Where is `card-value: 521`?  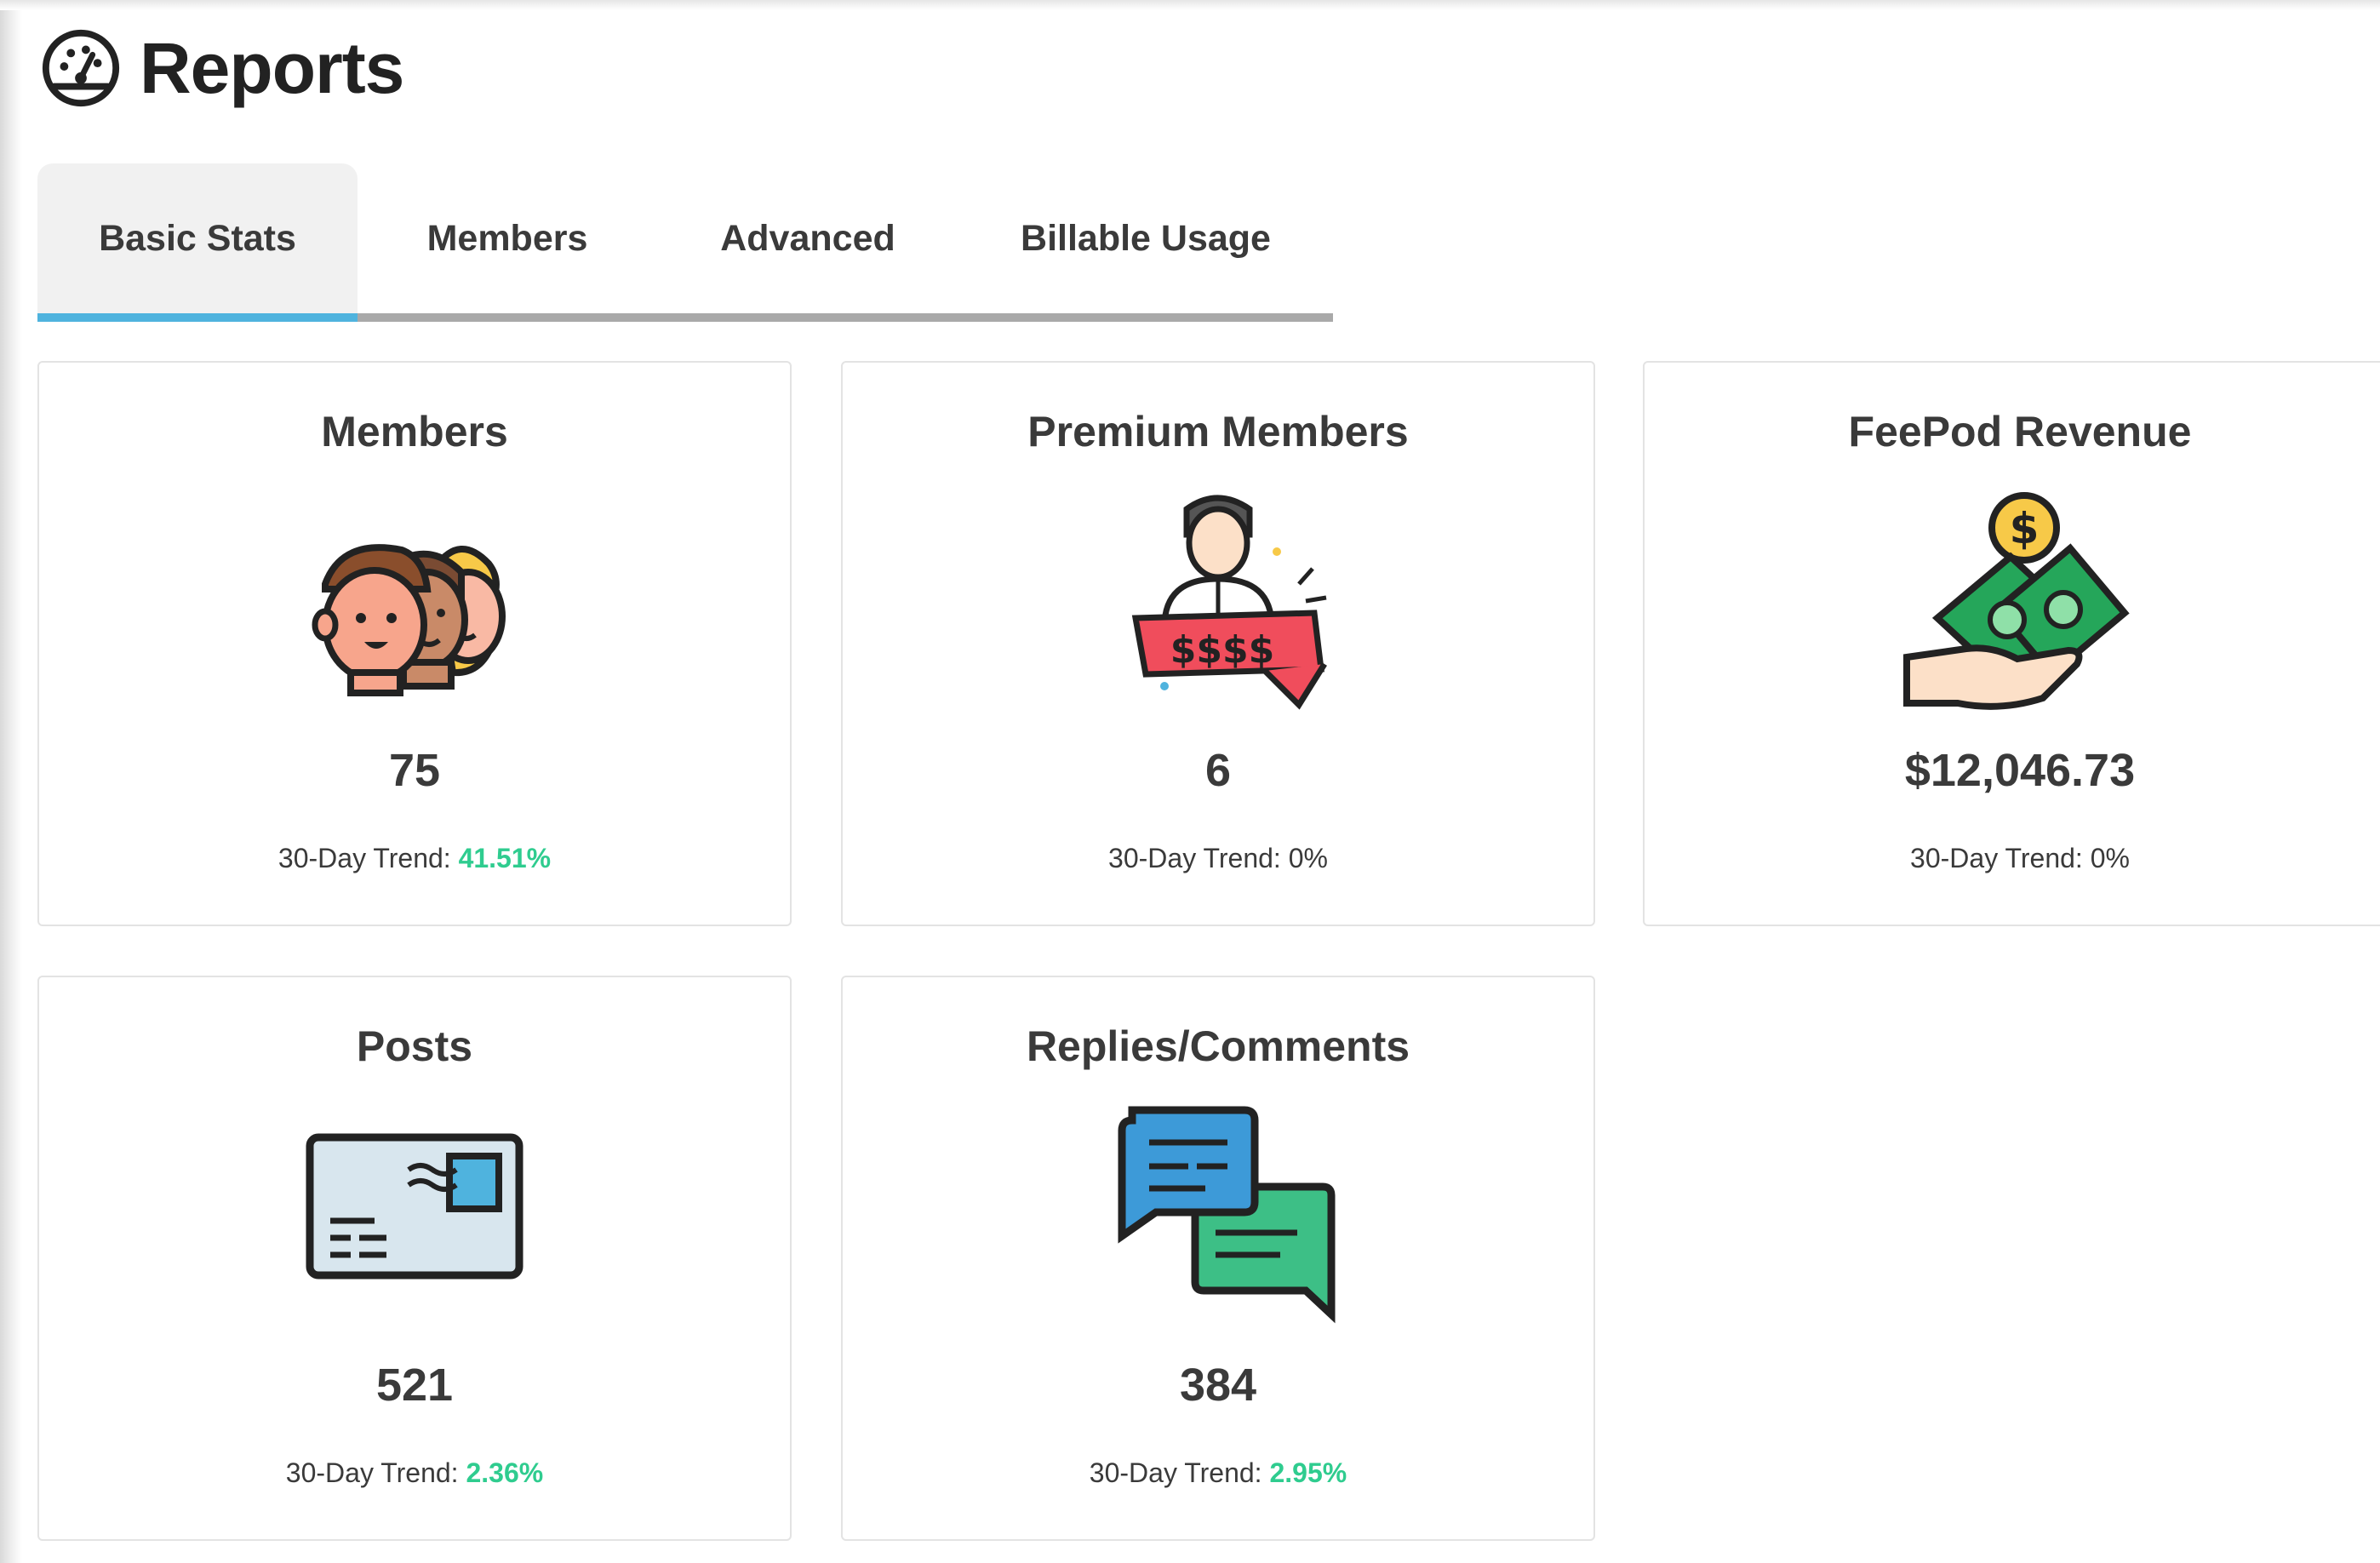 card-value: 521 is located at coordinates (414, 1385).